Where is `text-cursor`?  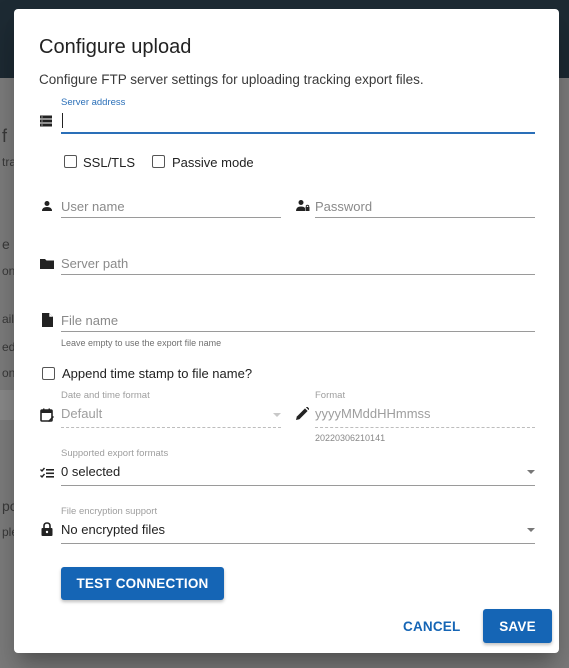
text-cursor is located at coordinates (62, 120).